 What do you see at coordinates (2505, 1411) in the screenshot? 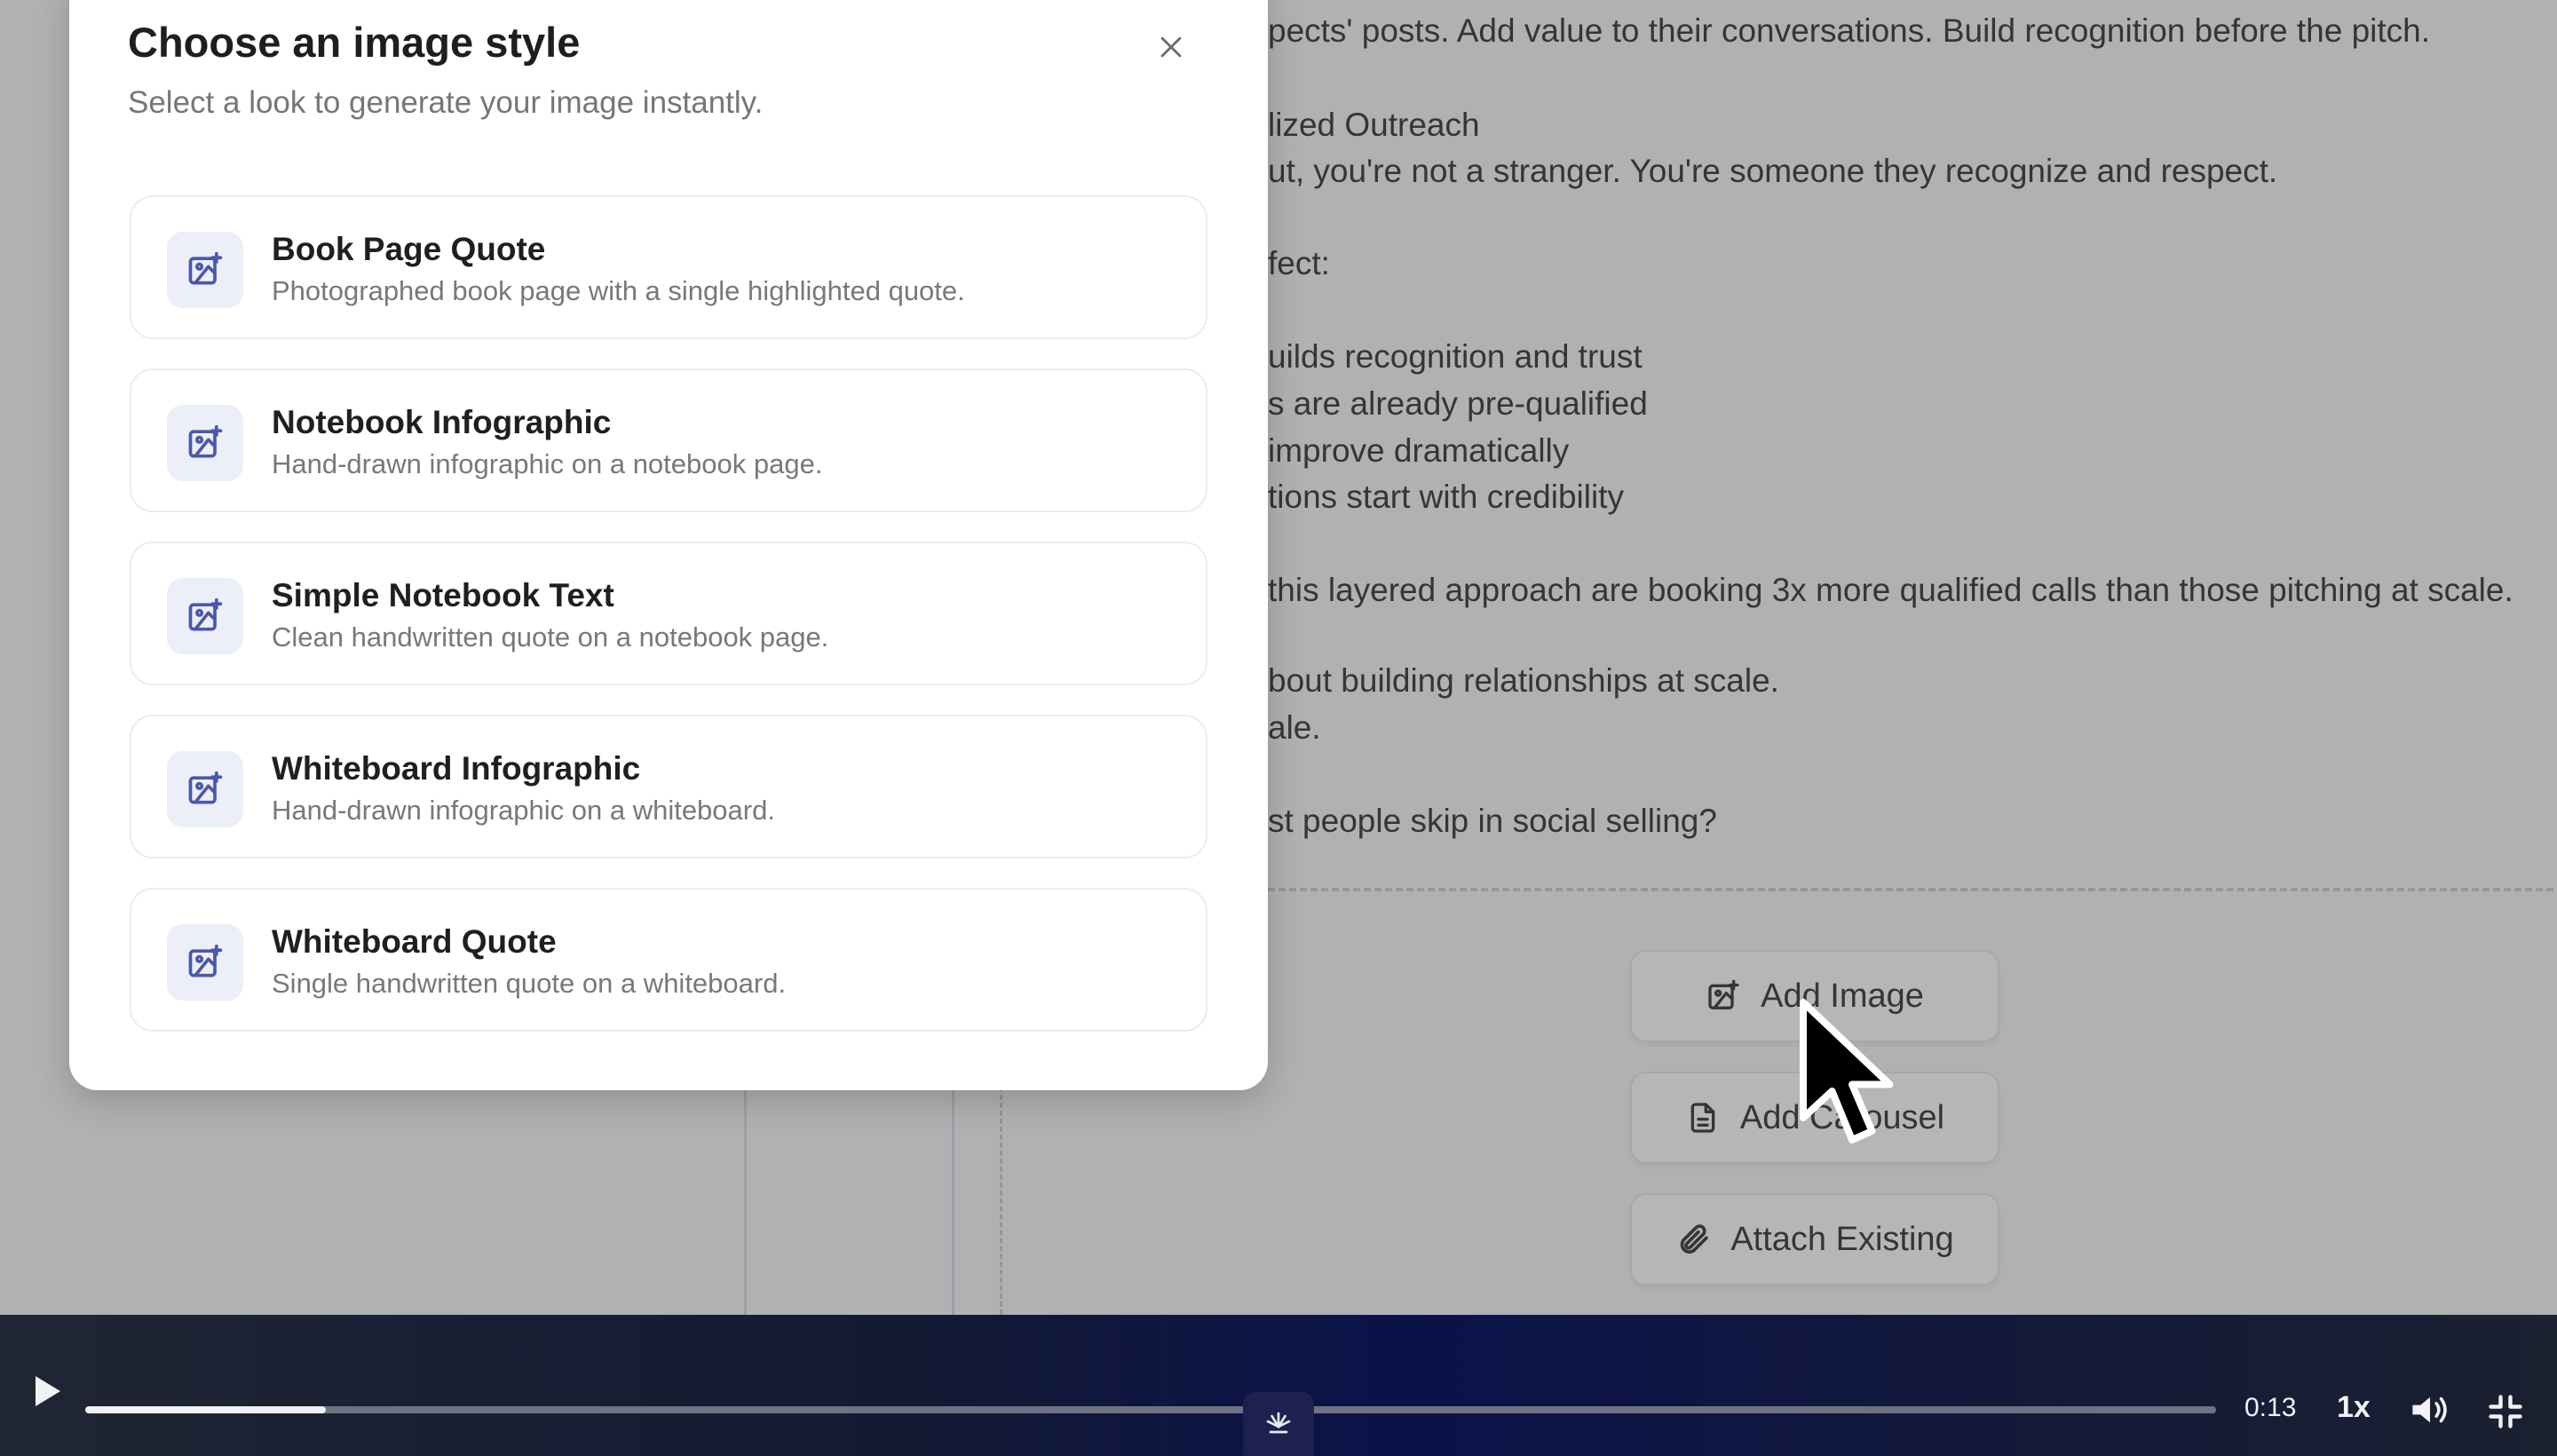
I see `fullscreen-exit-icon` at bounding box center [2505, 1411].